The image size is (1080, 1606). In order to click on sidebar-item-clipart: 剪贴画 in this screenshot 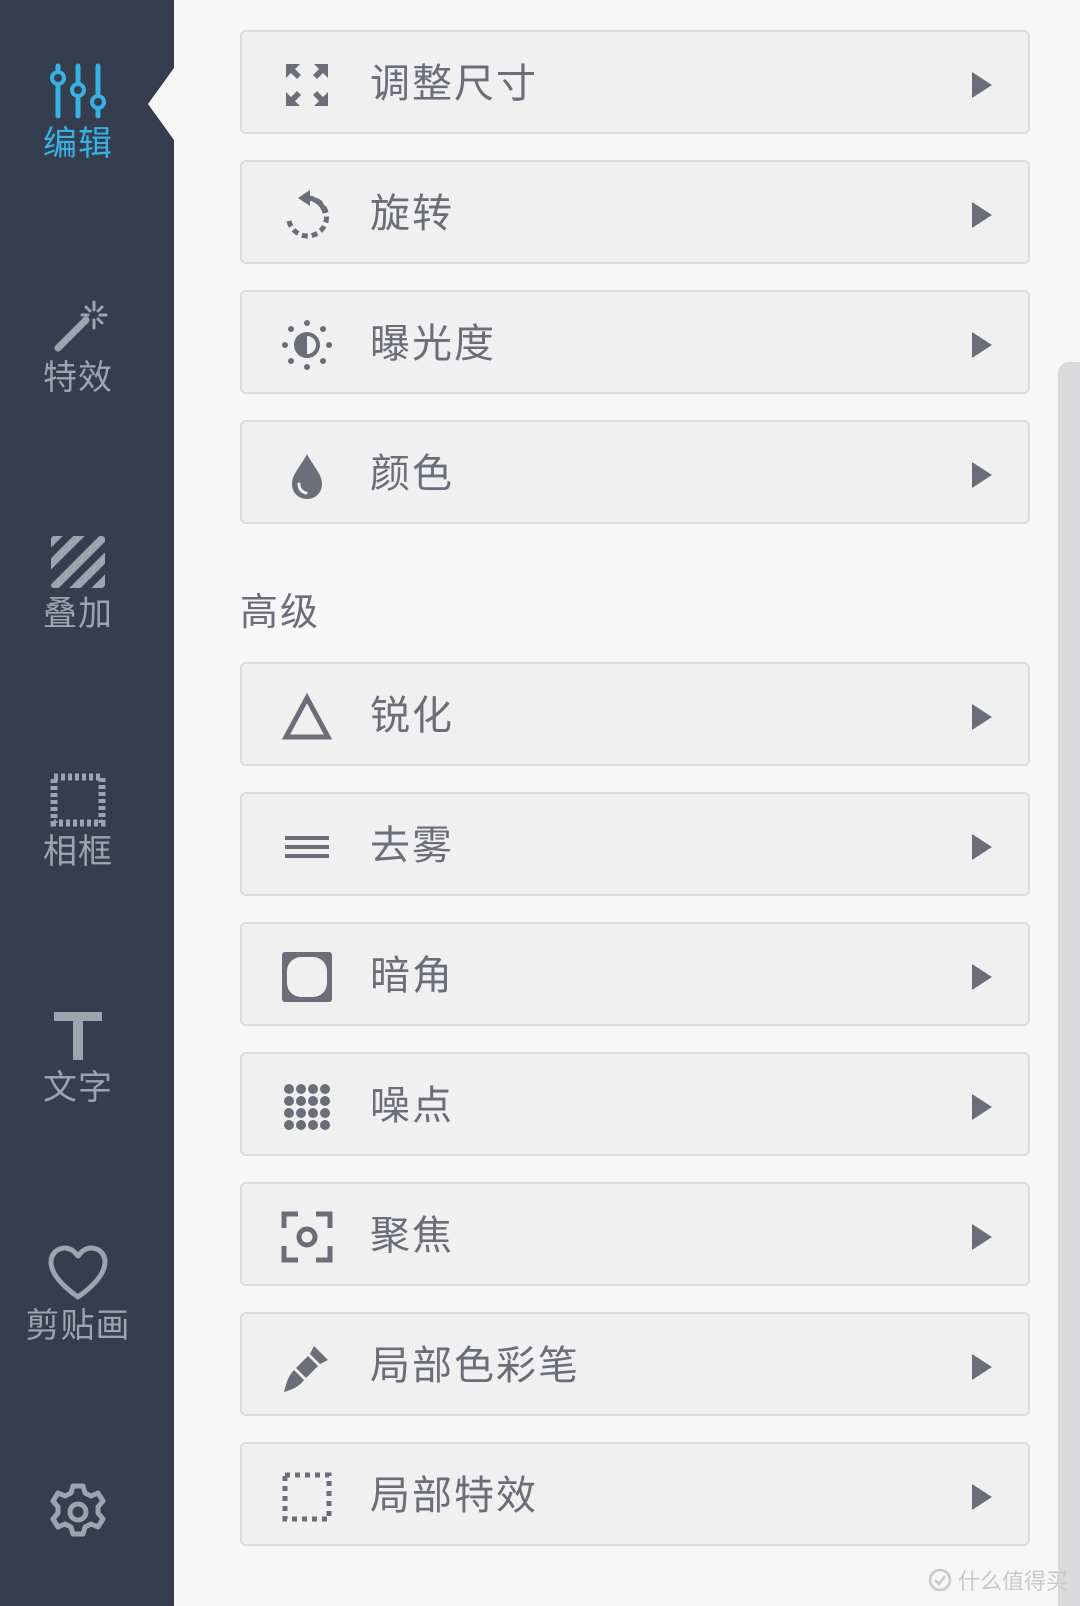, I will do `click(78, 1295)`.